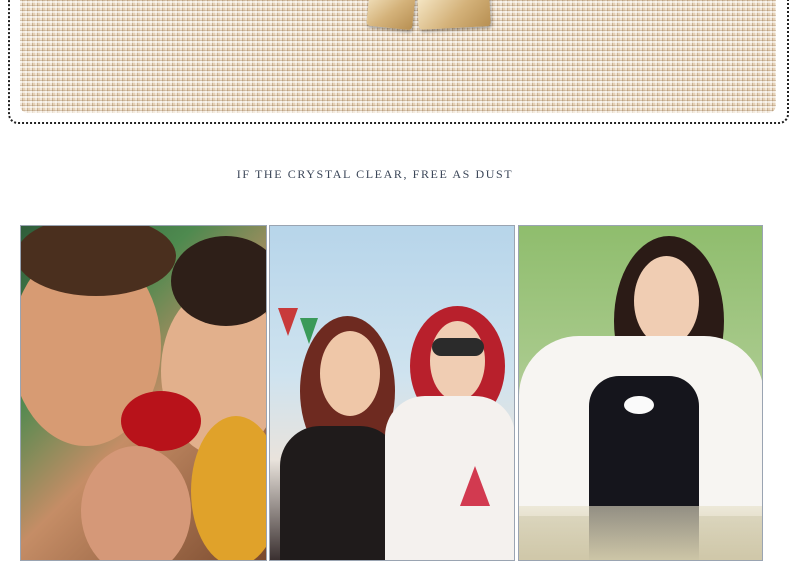  What do you see at coordinates (458, 347) in the screenshot?
I see `sunglasses` at bounding box center [458, 347].